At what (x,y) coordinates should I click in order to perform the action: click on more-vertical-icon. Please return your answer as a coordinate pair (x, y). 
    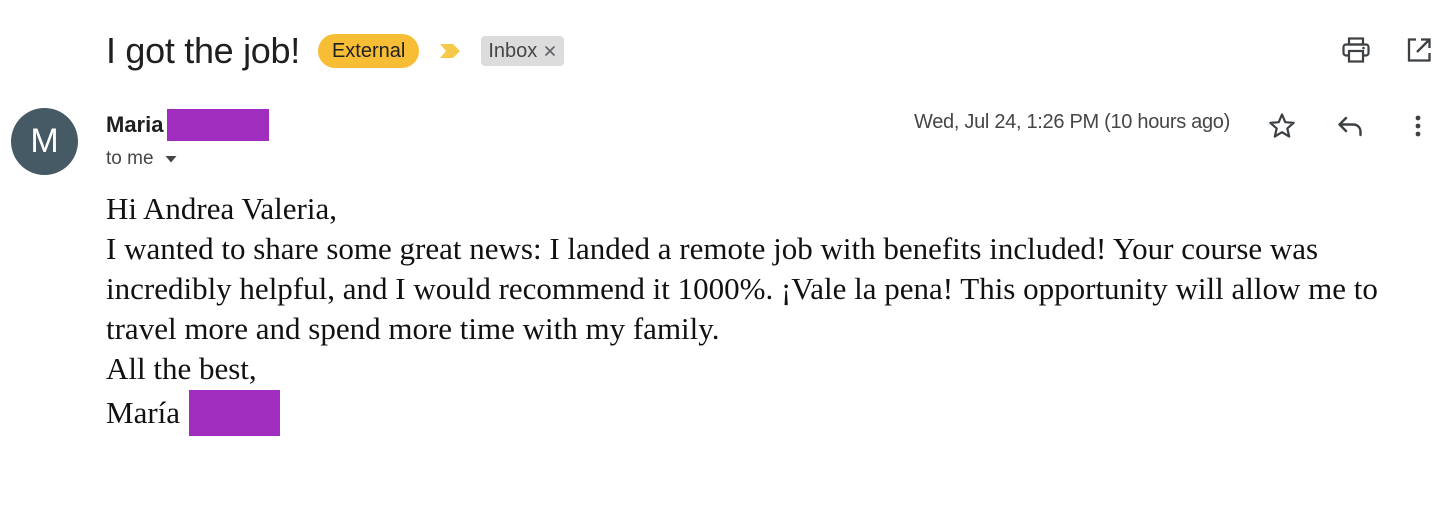
    Looking at the image, I should click on (1418, 126).